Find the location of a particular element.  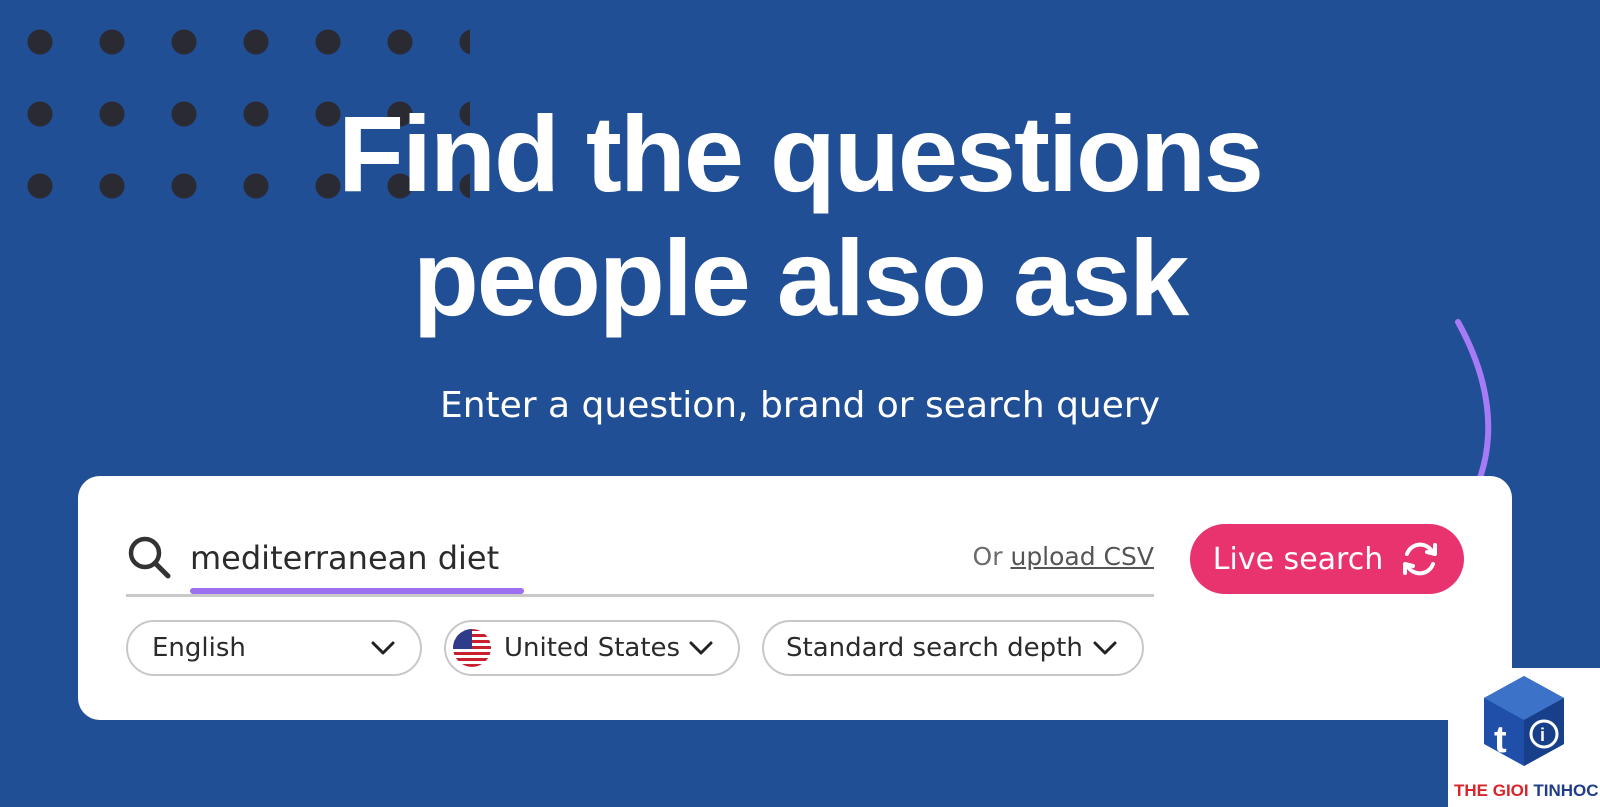

or-label: Or is located at coordinates (987, 556).